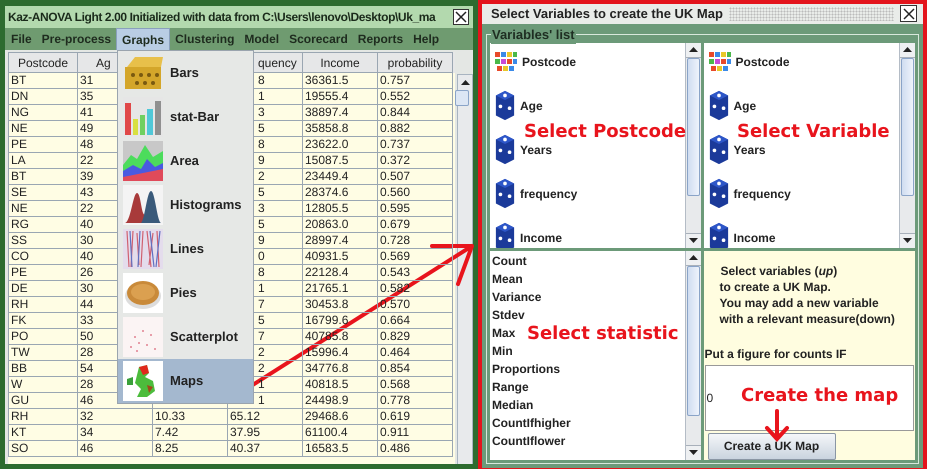  I want to click on list-item: Median, so click(513, 405).